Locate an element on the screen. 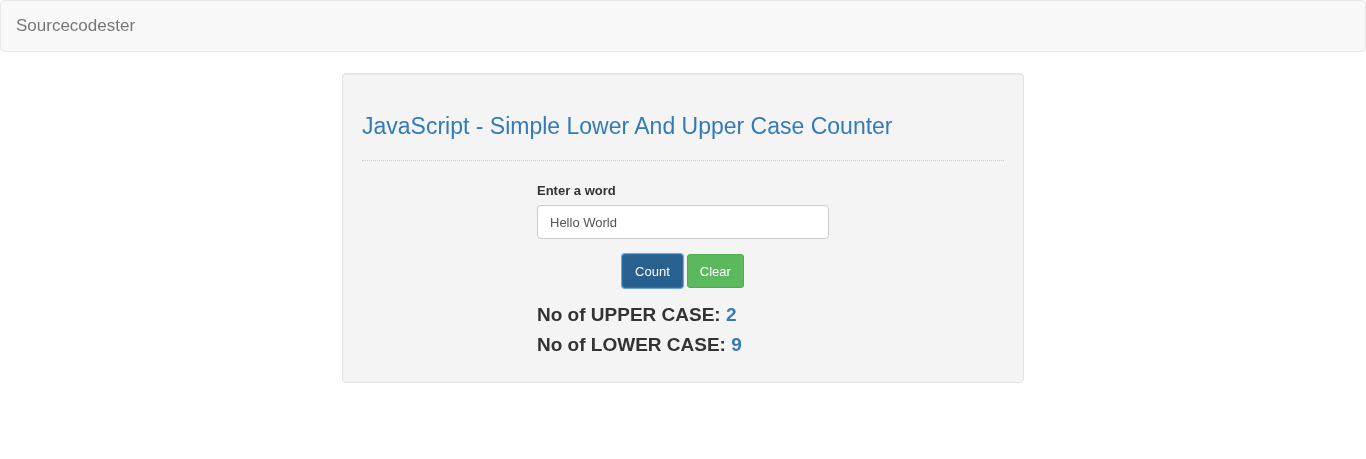 This screenshot has height=459, width=1366. count-result: No of UPPER CASE: 2 is located at coordinates (637, 315).